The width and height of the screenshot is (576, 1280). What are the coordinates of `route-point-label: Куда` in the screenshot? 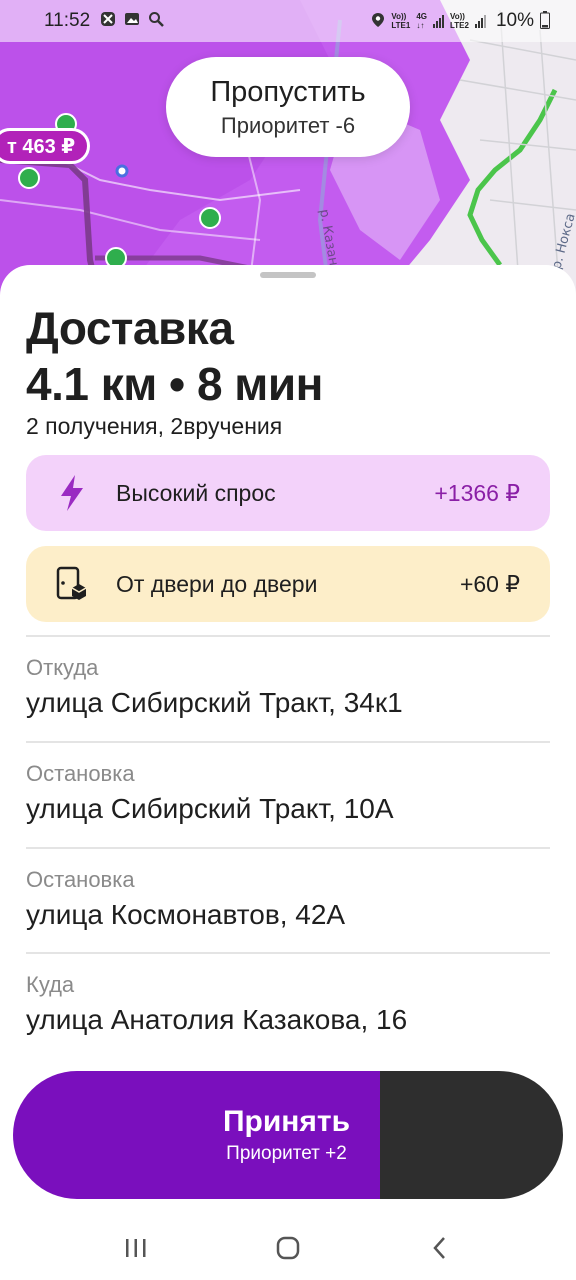 It's located at (50, 984).